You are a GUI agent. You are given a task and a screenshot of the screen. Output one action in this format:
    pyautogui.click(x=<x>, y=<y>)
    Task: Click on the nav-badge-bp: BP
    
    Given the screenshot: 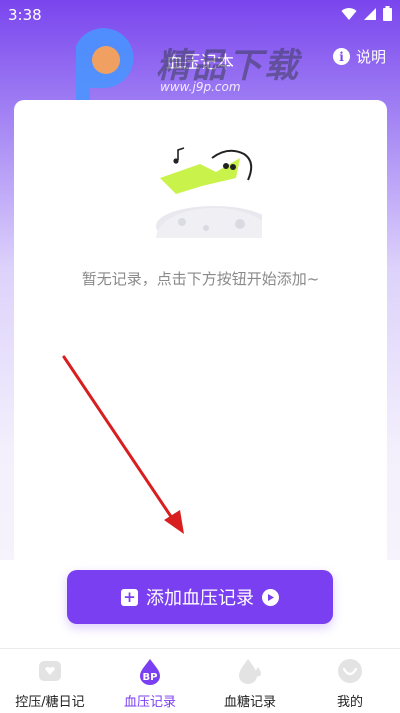 What is the action you would take?
    pyautogui.click(x=150, y=677)
    